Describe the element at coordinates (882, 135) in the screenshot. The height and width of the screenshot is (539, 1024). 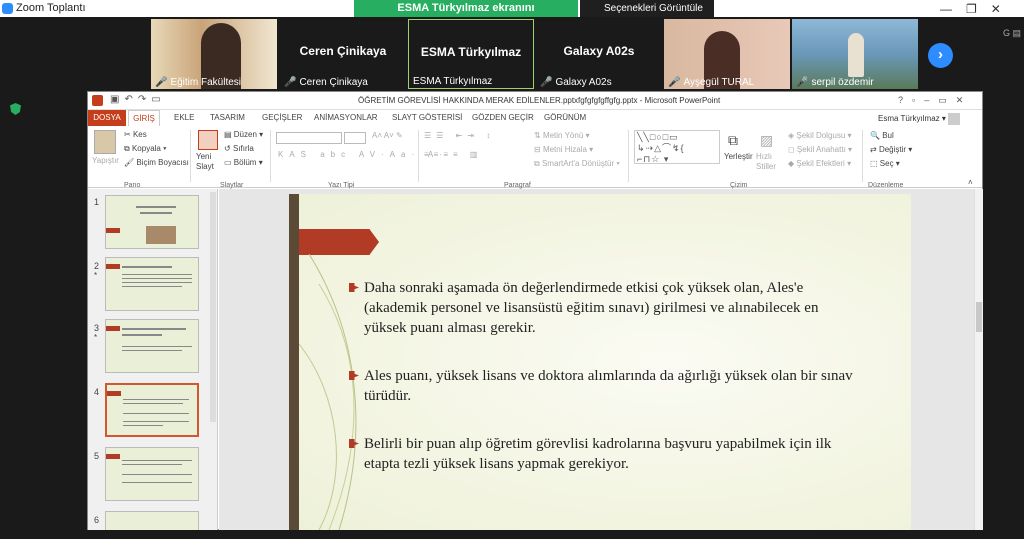
I see `find-button: 🔍 Bul` at that location.